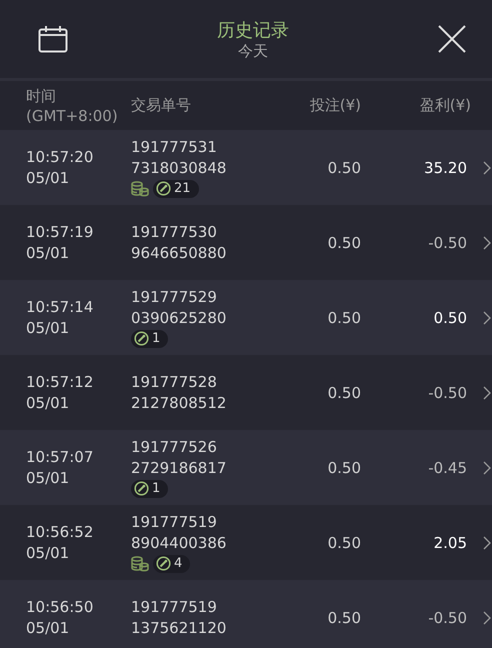 This screenshot has width=492, height=648. Describe the element at coordinates (452, 39) in the screenshot. I see `close-icon` at that location.